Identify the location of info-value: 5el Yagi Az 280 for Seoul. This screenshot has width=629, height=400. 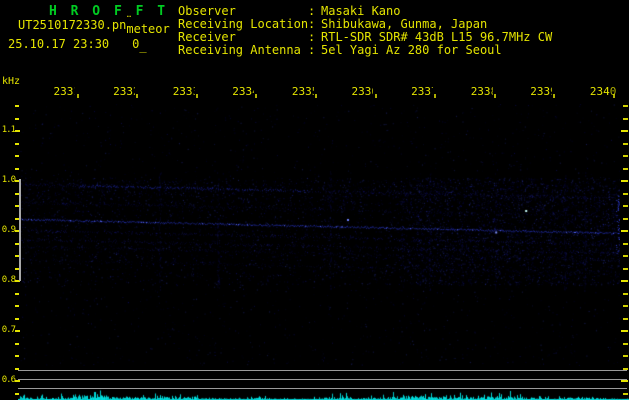
(411, 50).